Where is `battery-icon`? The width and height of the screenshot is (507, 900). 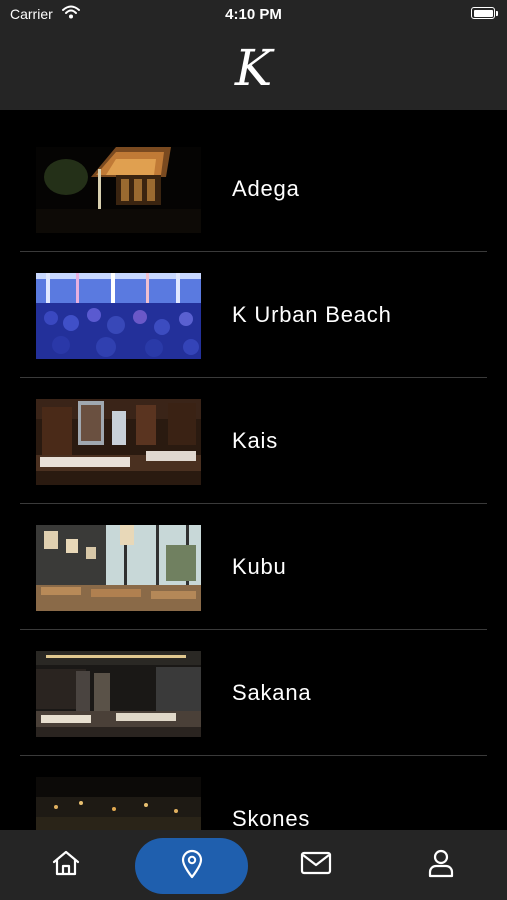 battery-icon is located at coordinates (484, 13).